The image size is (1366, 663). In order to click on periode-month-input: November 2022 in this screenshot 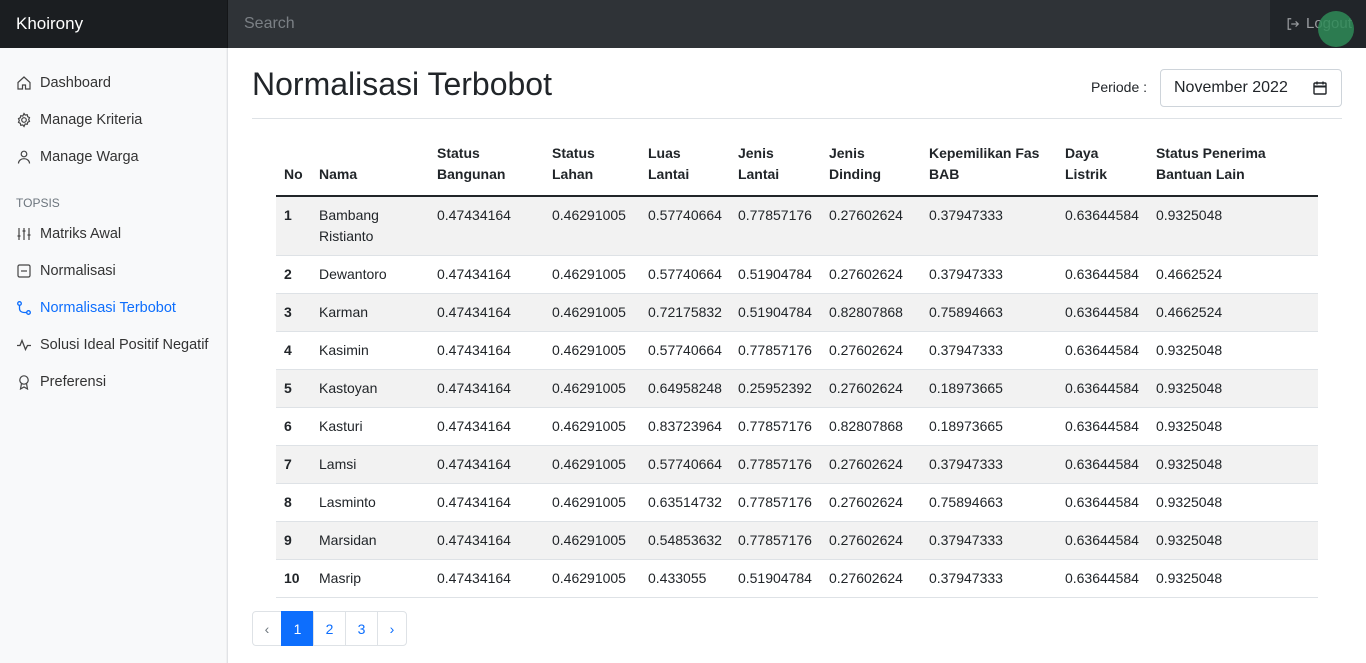, I will do `click(1251, 88)`.